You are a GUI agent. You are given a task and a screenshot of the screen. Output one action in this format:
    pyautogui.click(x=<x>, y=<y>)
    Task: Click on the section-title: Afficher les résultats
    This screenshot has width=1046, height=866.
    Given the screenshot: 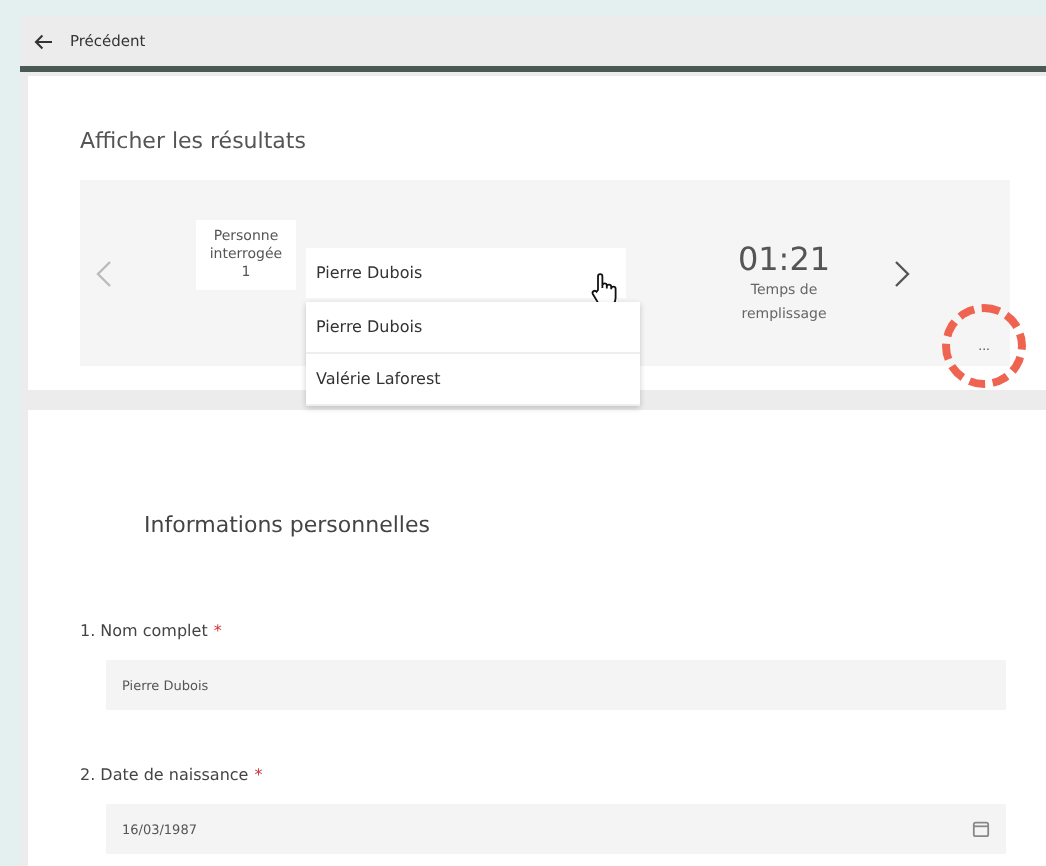 What is the action you would take?
    pyautogui.click(x=194, y=141)
    